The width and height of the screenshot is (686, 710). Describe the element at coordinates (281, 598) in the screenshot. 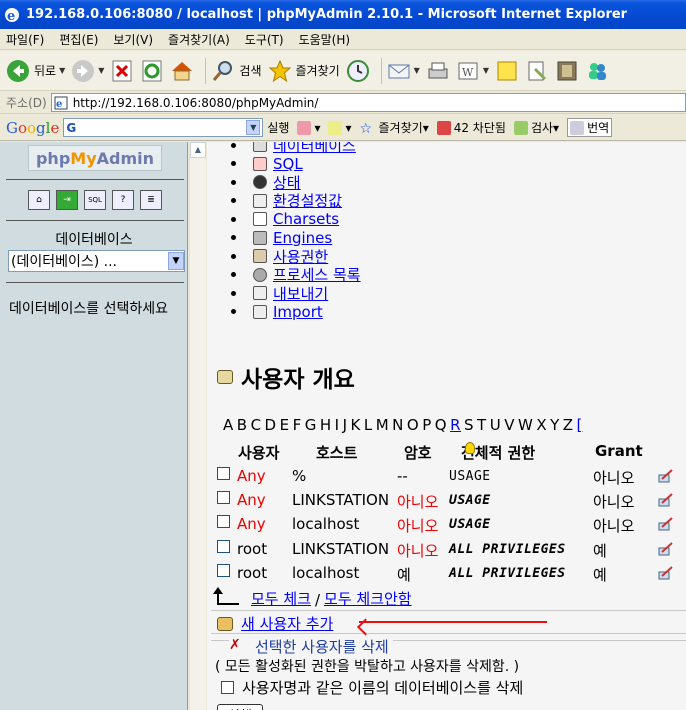

I see `check-all-link: 모두 체크` at that location.